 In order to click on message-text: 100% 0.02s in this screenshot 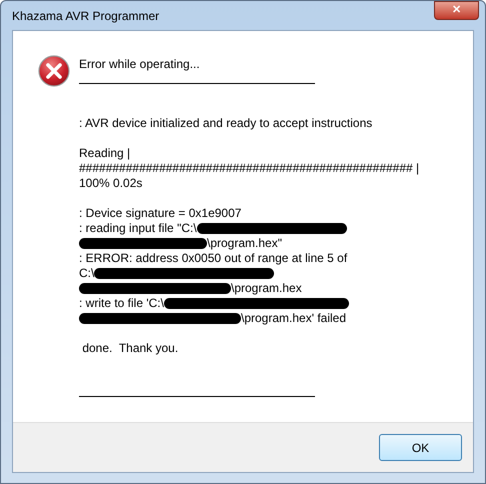, I will do `click(110, 183)`.